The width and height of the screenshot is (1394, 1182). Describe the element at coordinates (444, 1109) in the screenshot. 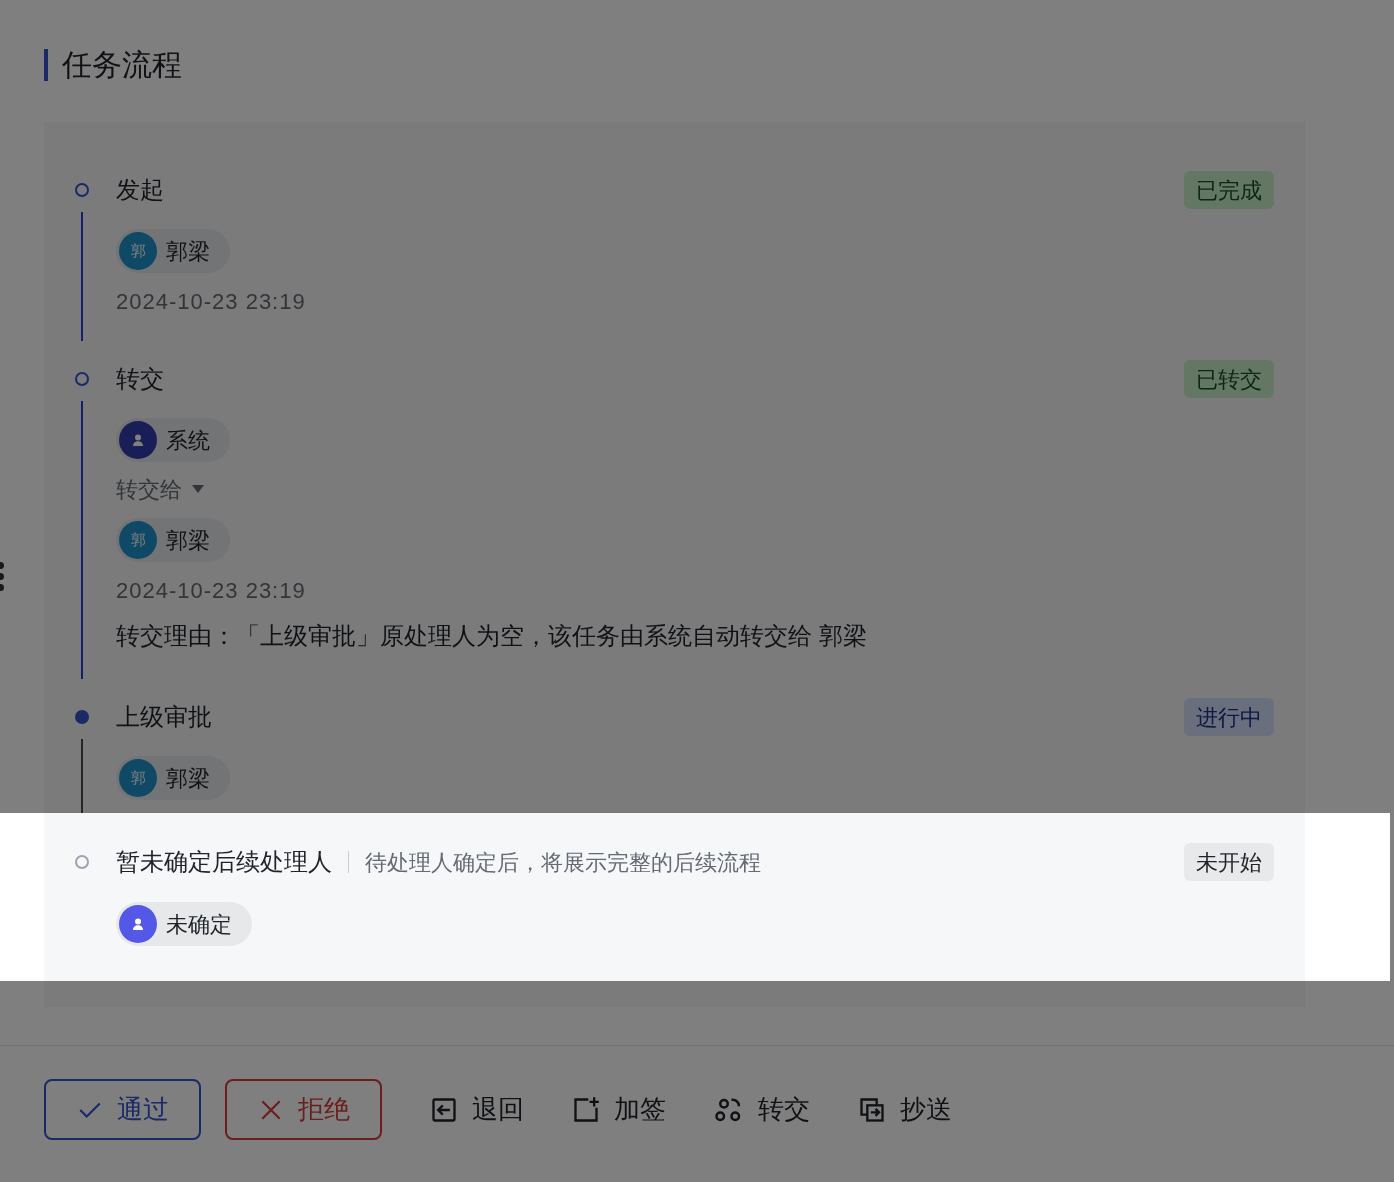

I see `return-icon` at that location.